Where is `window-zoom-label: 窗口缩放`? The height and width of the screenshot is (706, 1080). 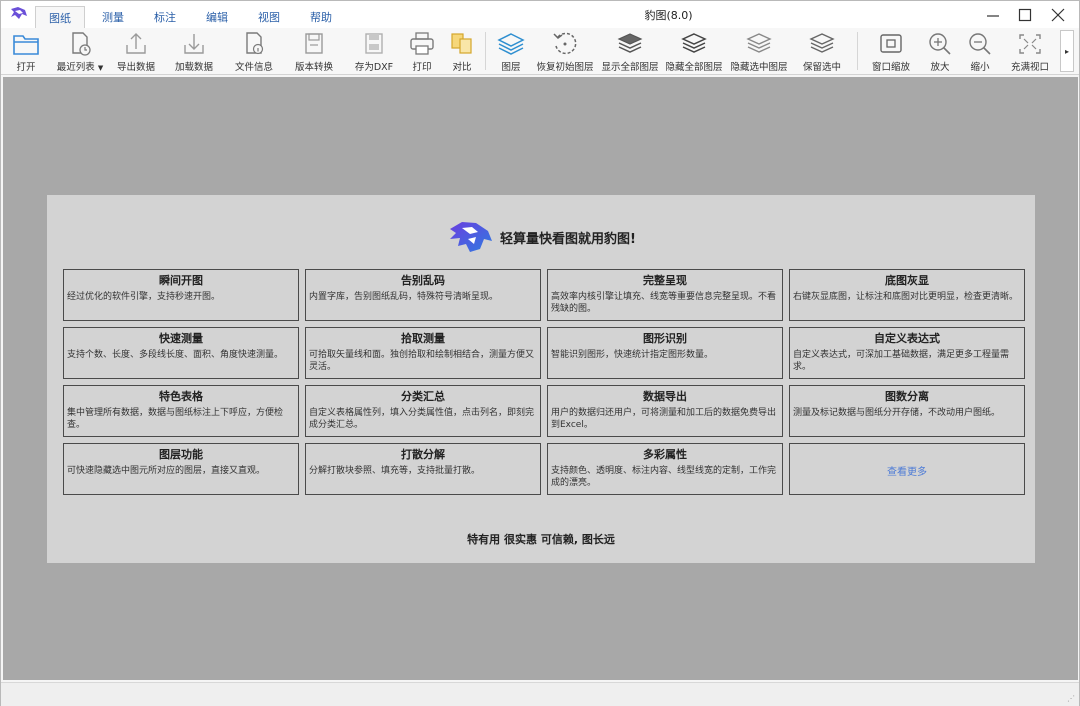
window-zoom-label: 窗口缩放 is located at coordinates (890, 67).